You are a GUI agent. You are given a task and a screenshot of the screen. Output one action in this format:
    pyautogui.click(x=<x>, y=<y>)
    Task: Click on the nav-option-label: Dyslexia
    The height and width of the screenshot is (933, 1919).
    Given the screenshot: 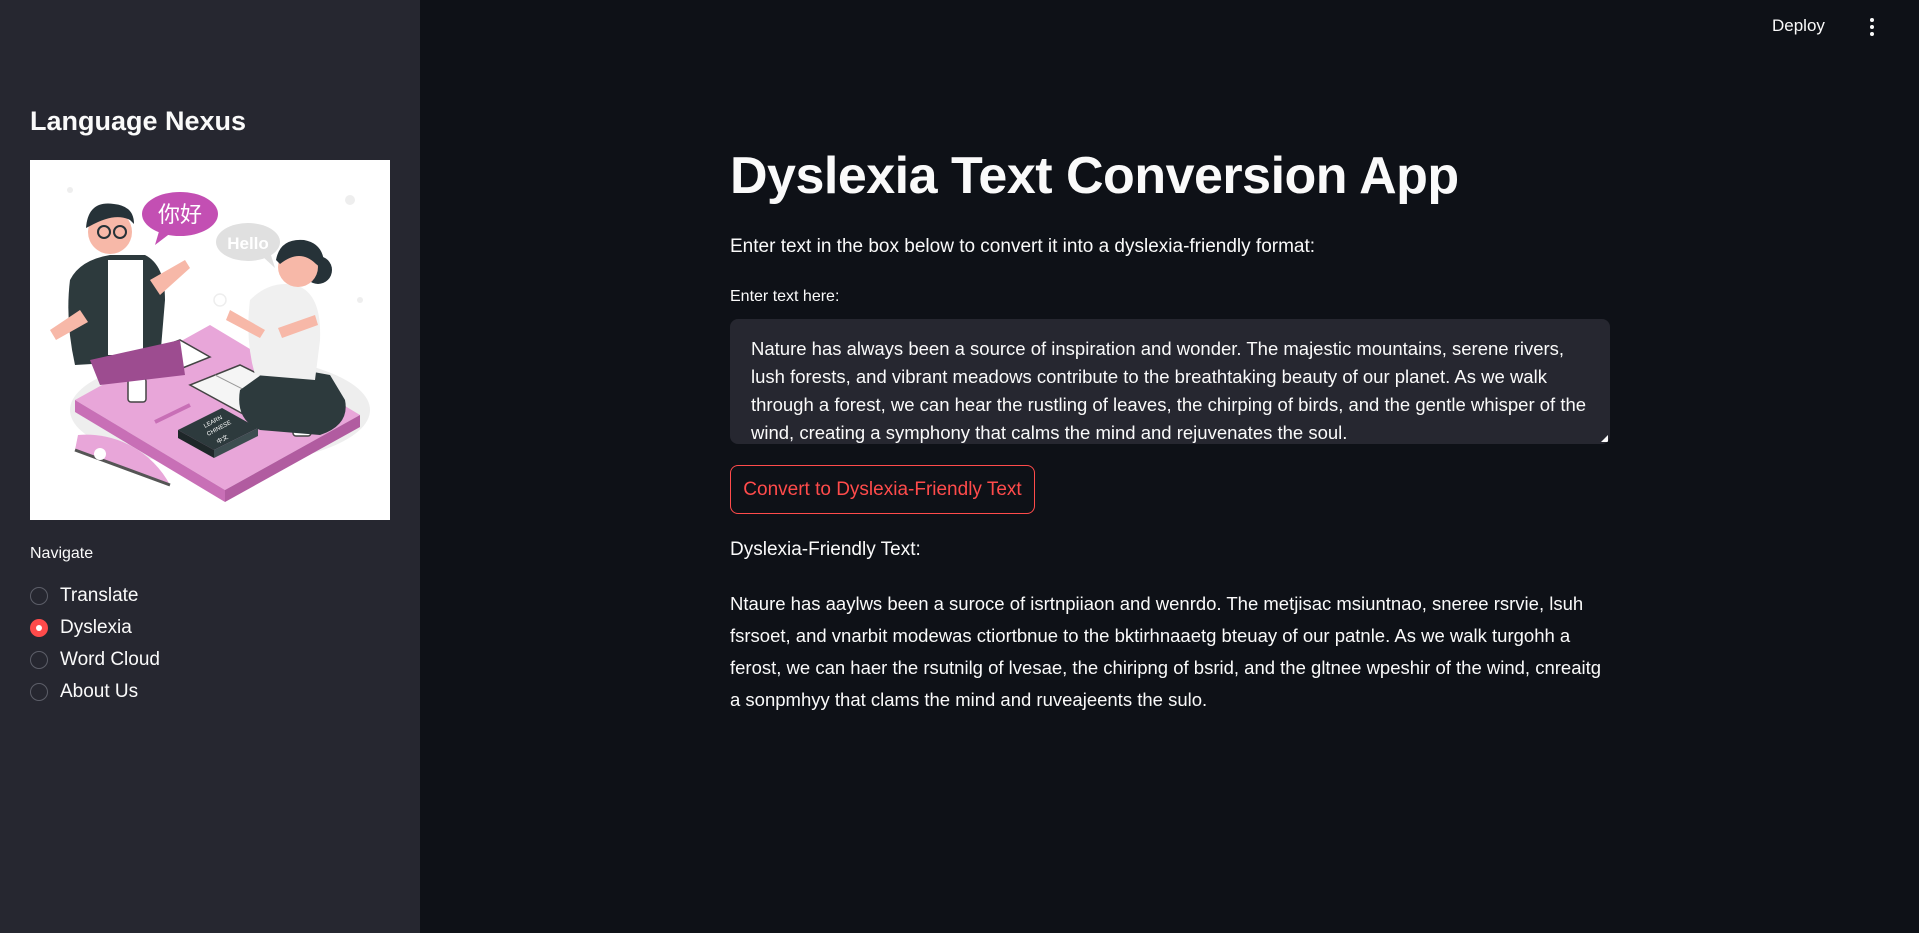 What is the action you would take?
    pyautogui.click(x=96, y=627)
    